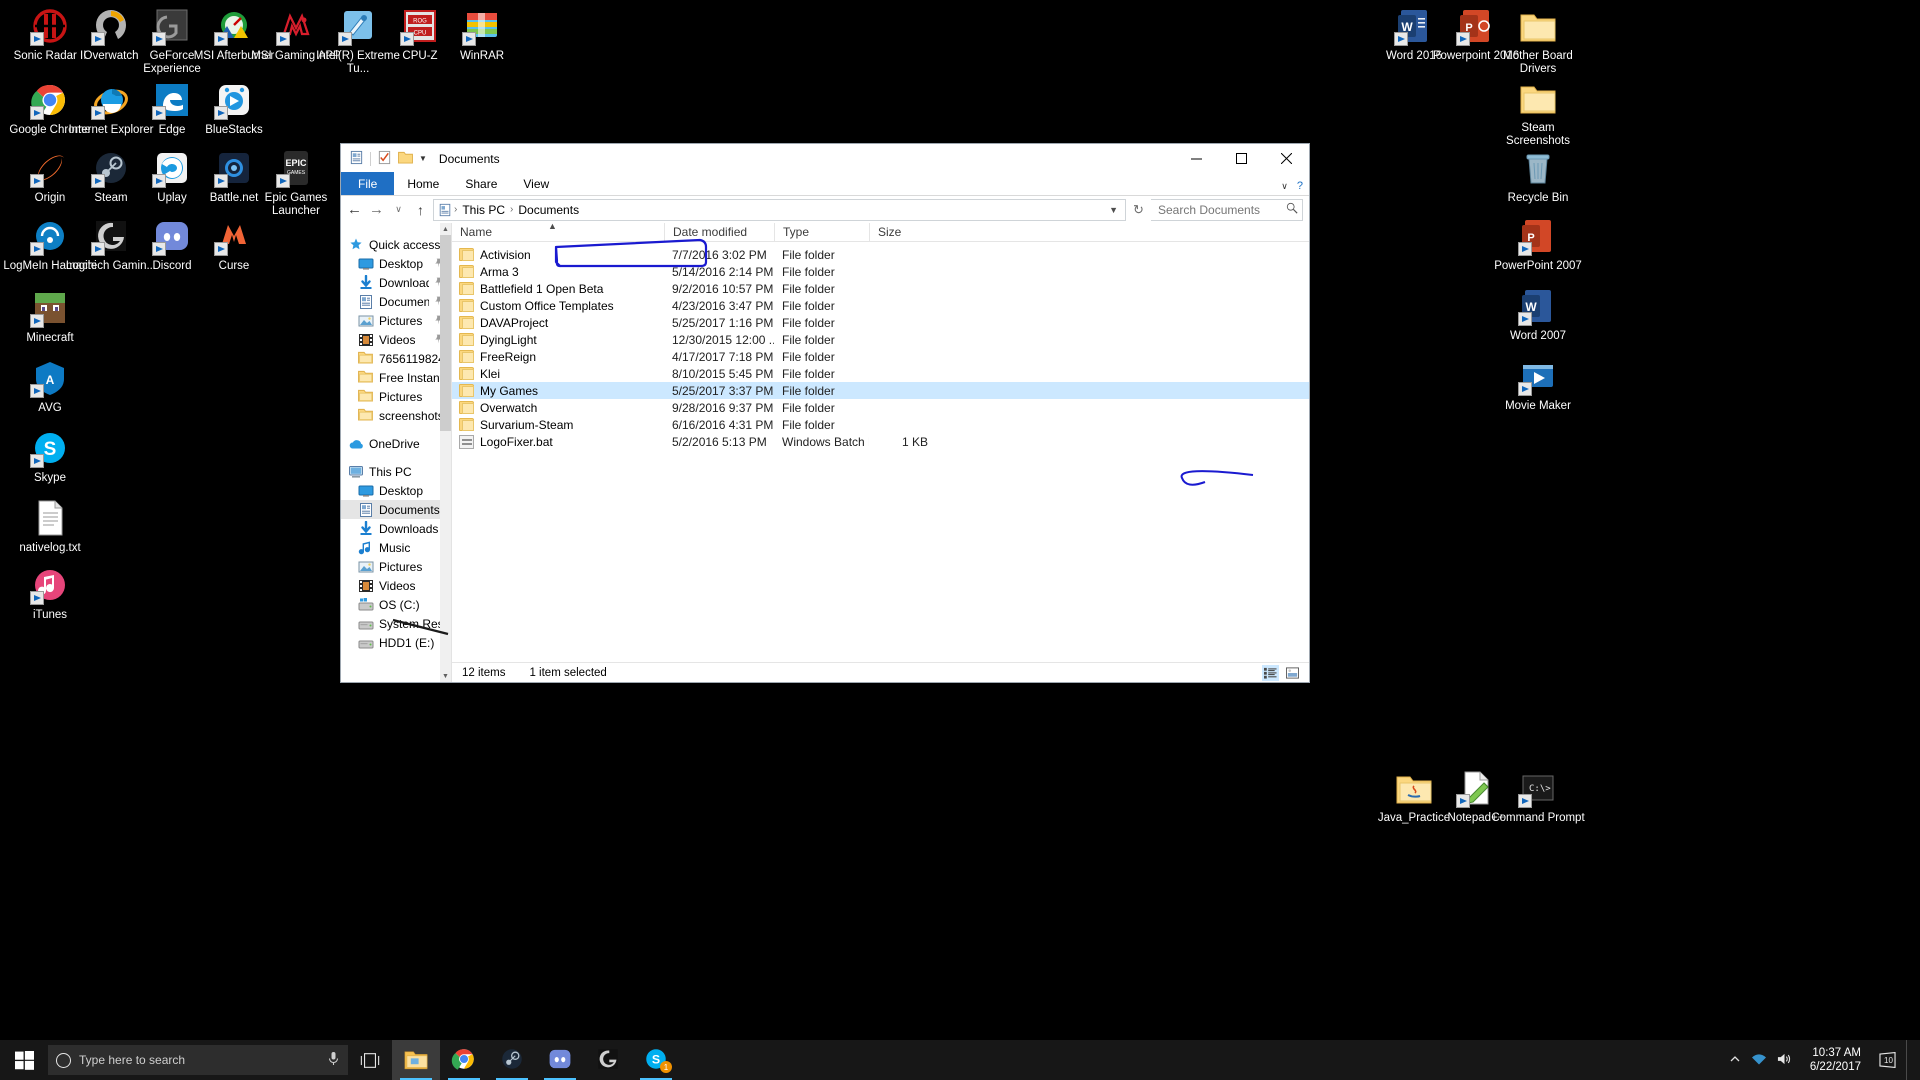  What do you see at coordinates (656, 1060) in the screenshot?
I see `taskbar-app-skype: S1` at bounding box center [656, 1060].